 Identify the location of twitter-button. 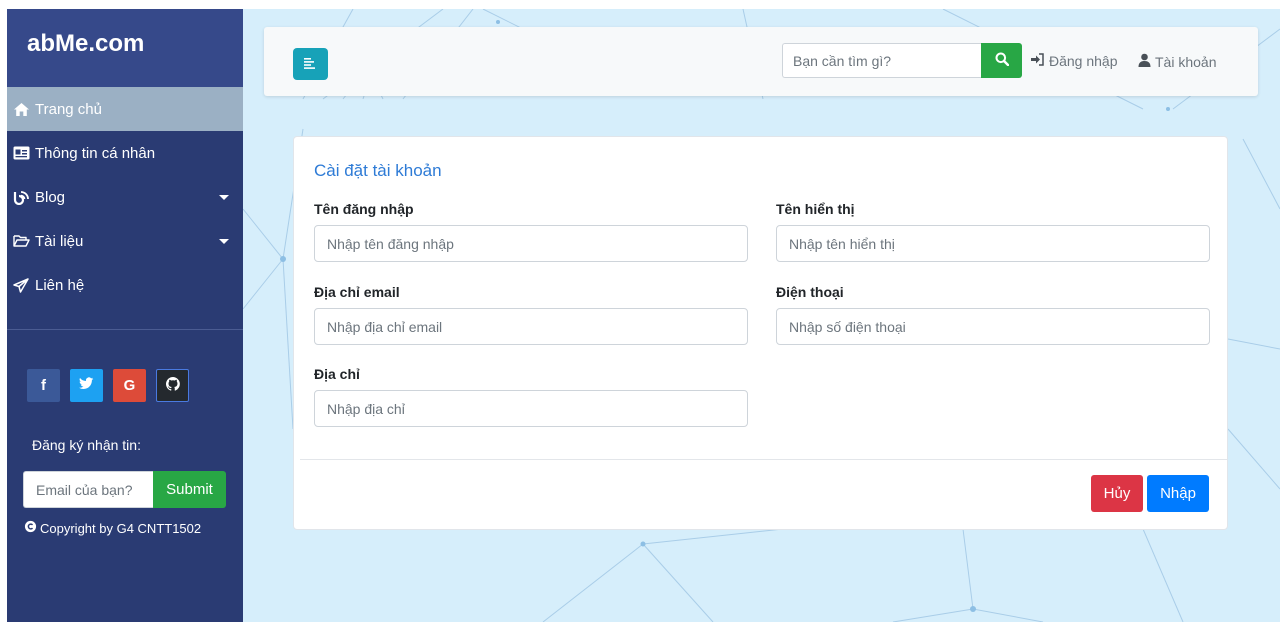
(86, 385).